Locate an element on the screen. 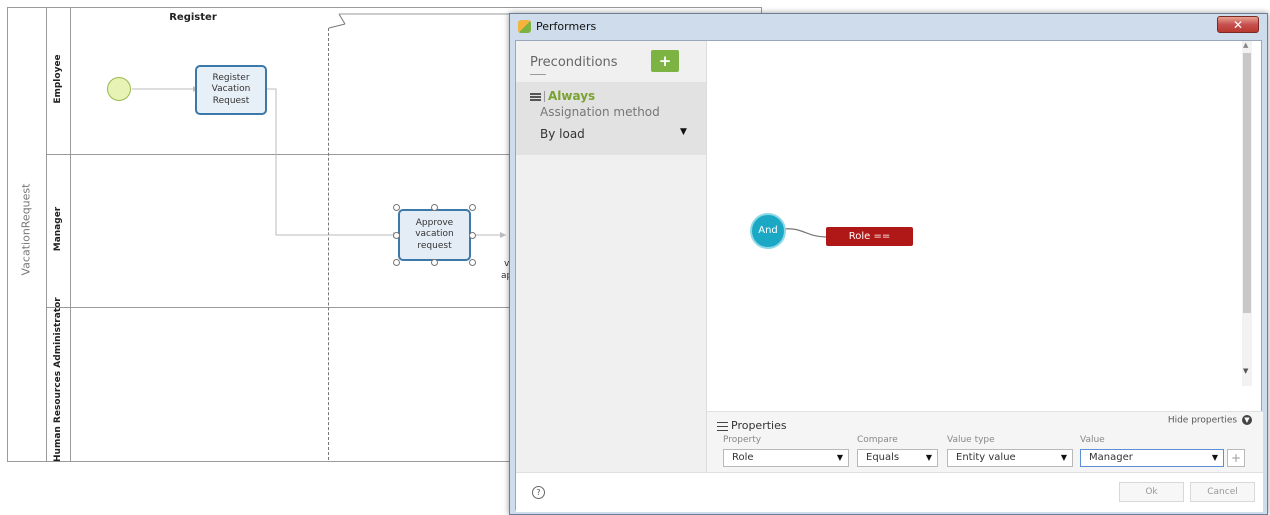  condition-label: Role == Manager is located at coordinates (869, 246).